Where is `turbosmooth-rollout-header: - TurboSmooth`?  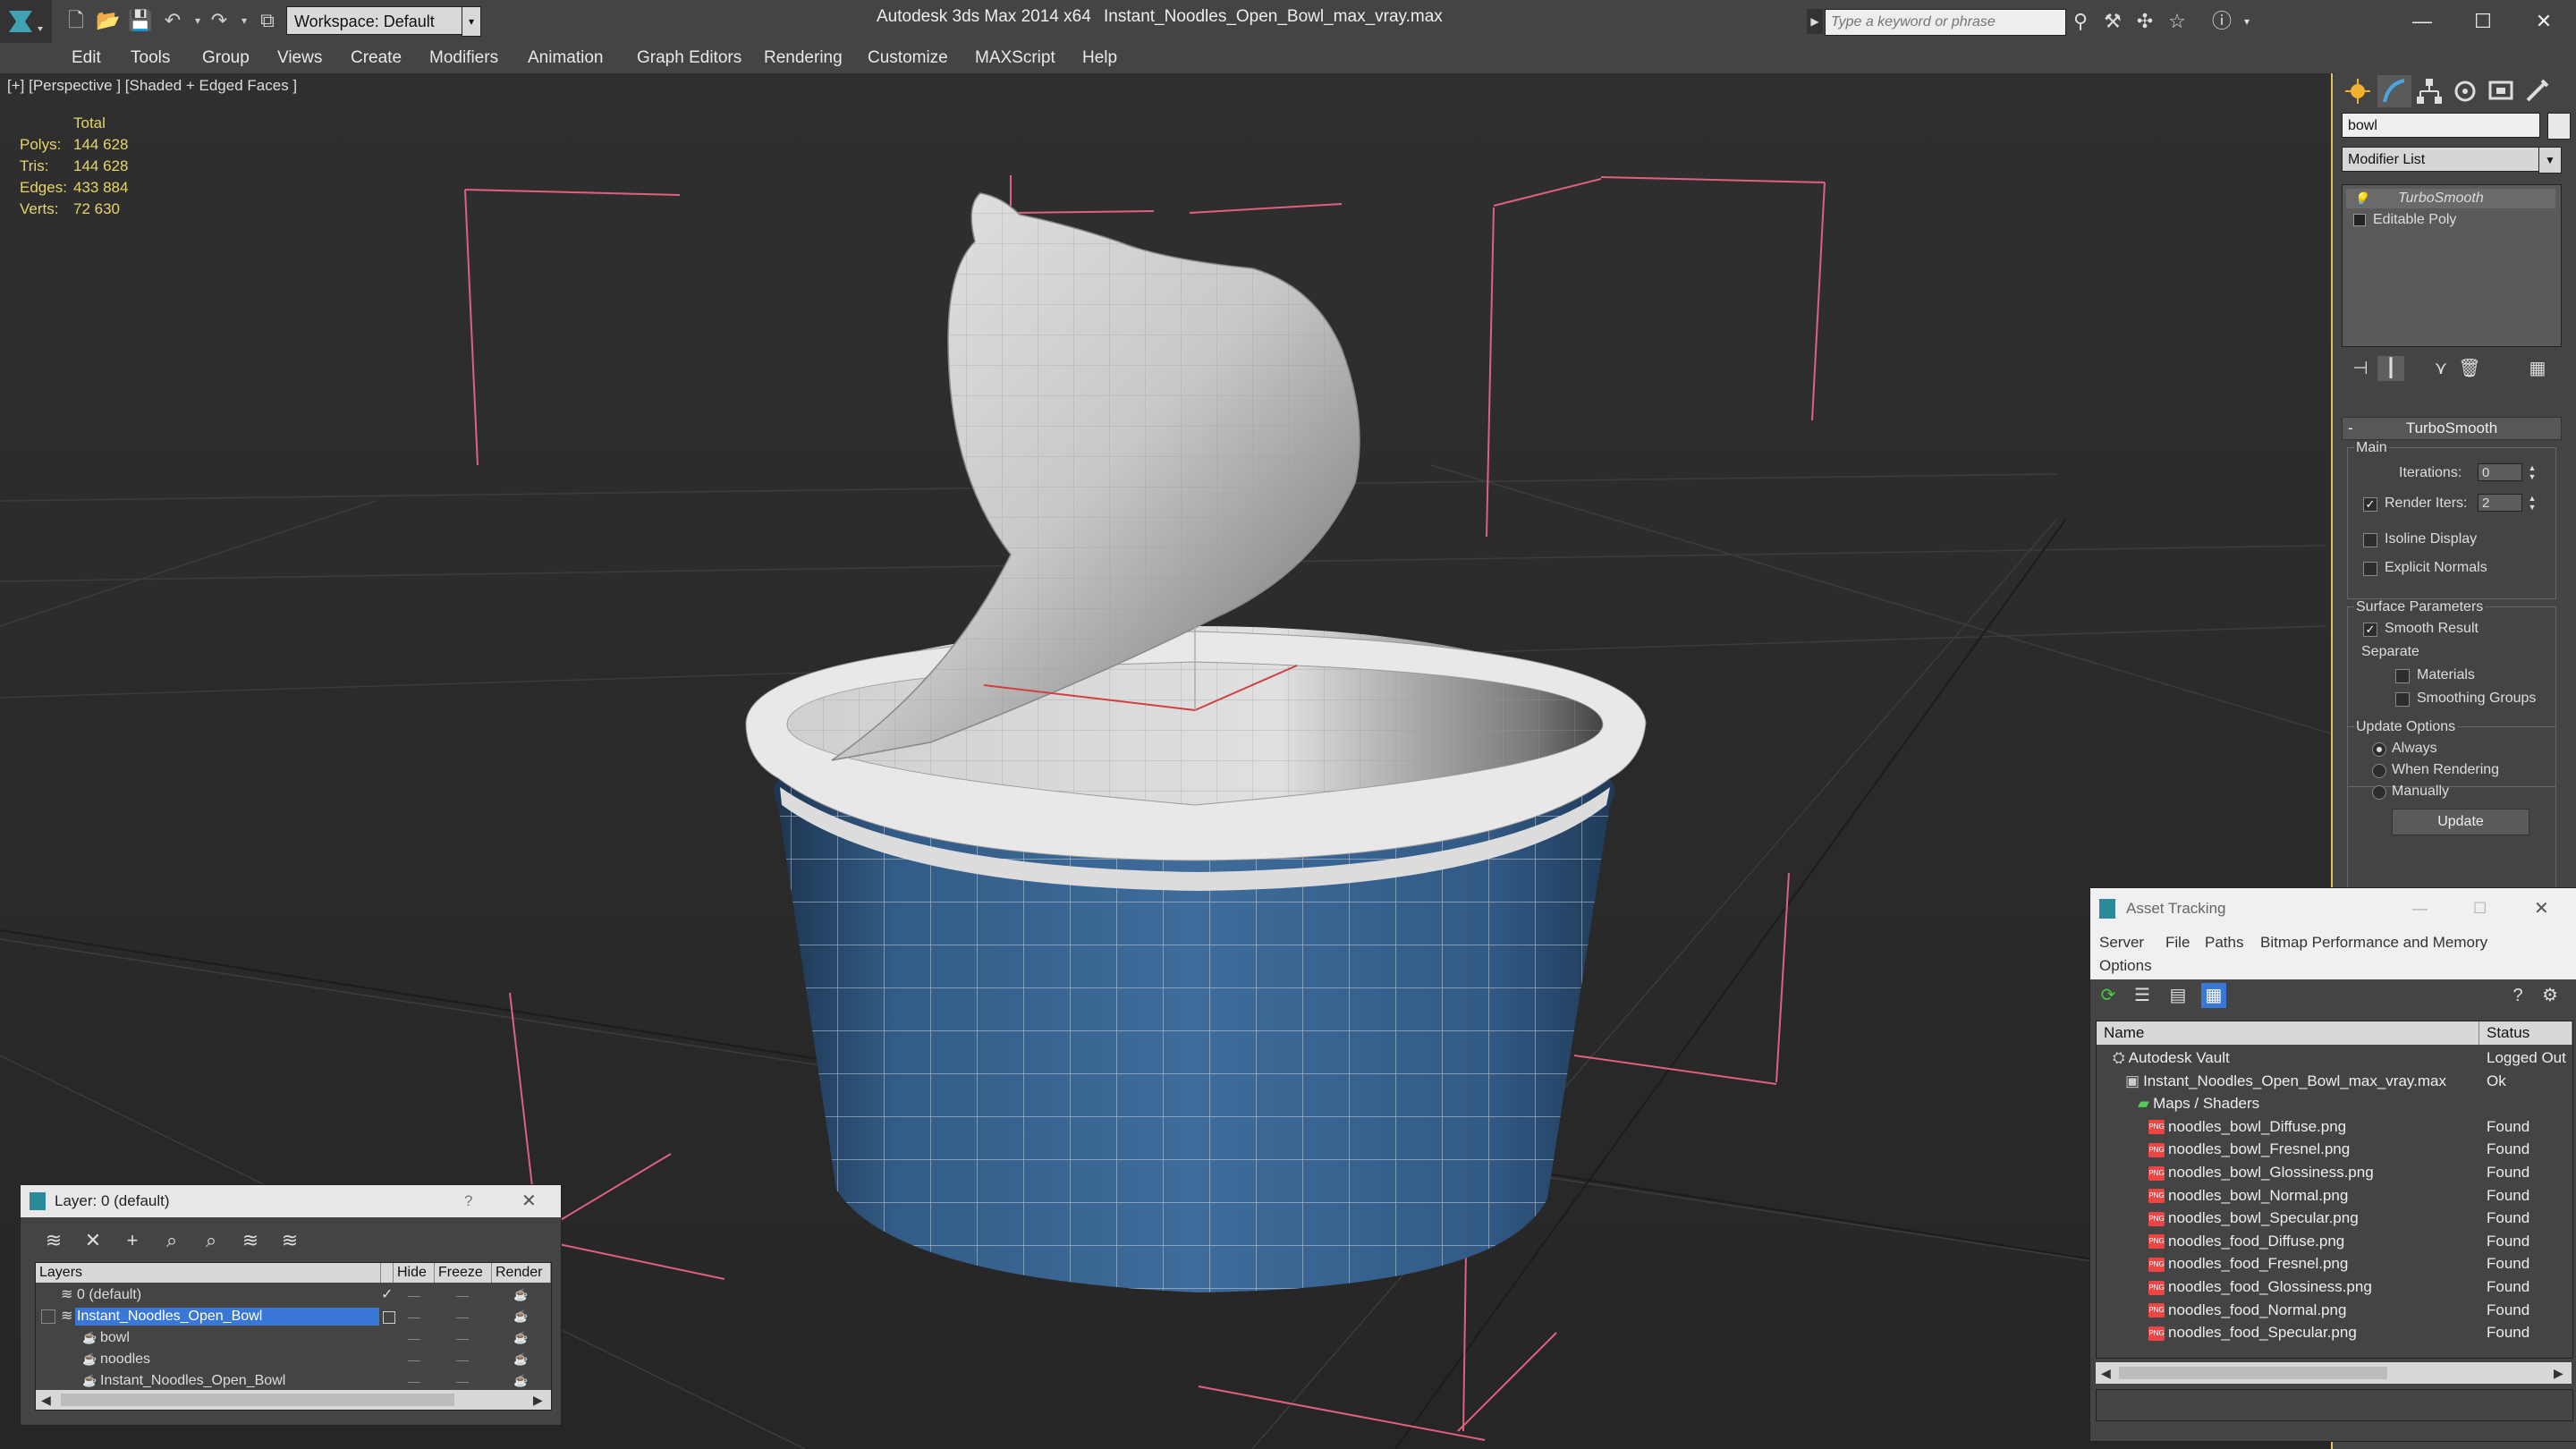 turbosmooth-rollout-header: - TurboSmooth is located at coordinates (2452, 428).